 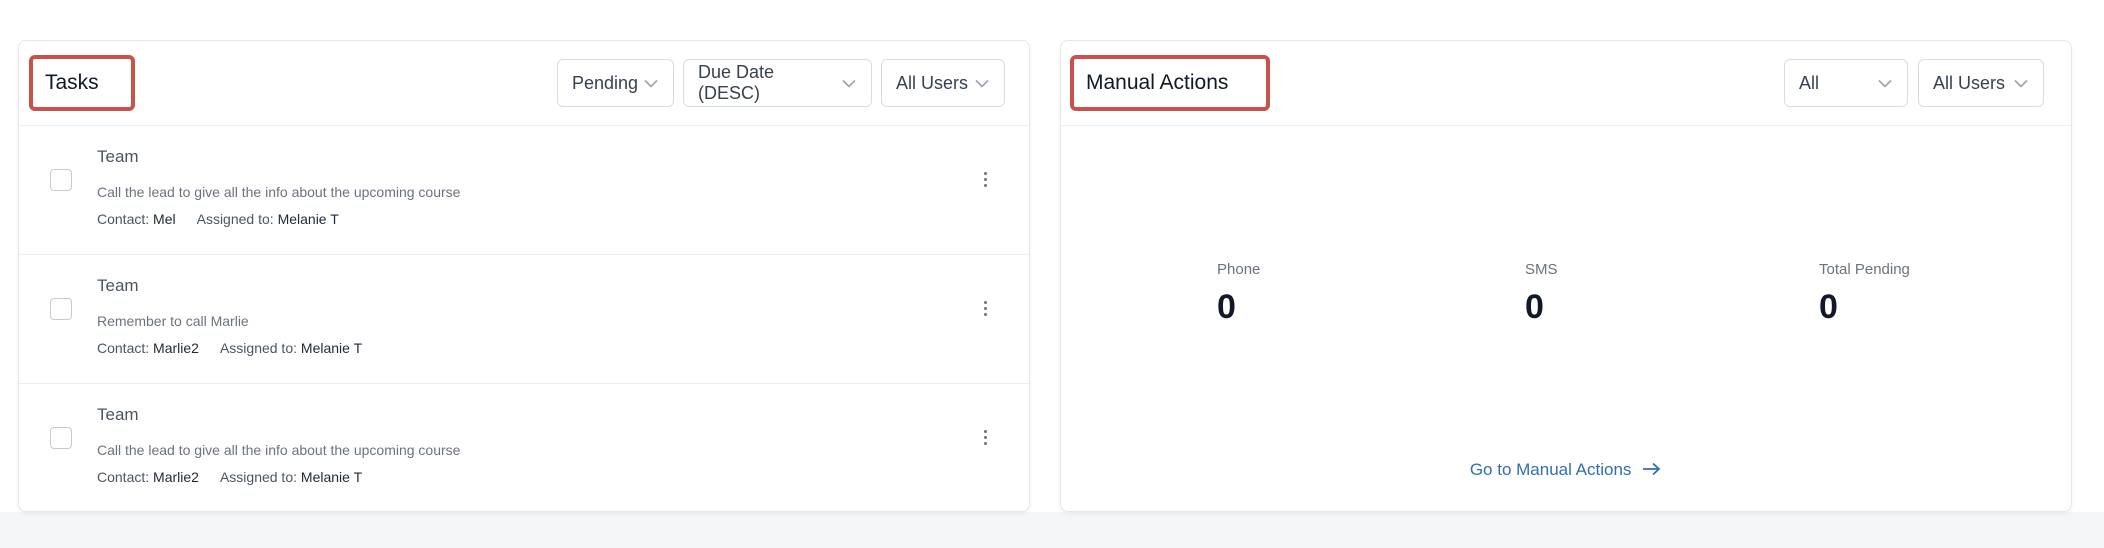 I want to click on users-filter-value: All Users, so click(x=932, y=82).